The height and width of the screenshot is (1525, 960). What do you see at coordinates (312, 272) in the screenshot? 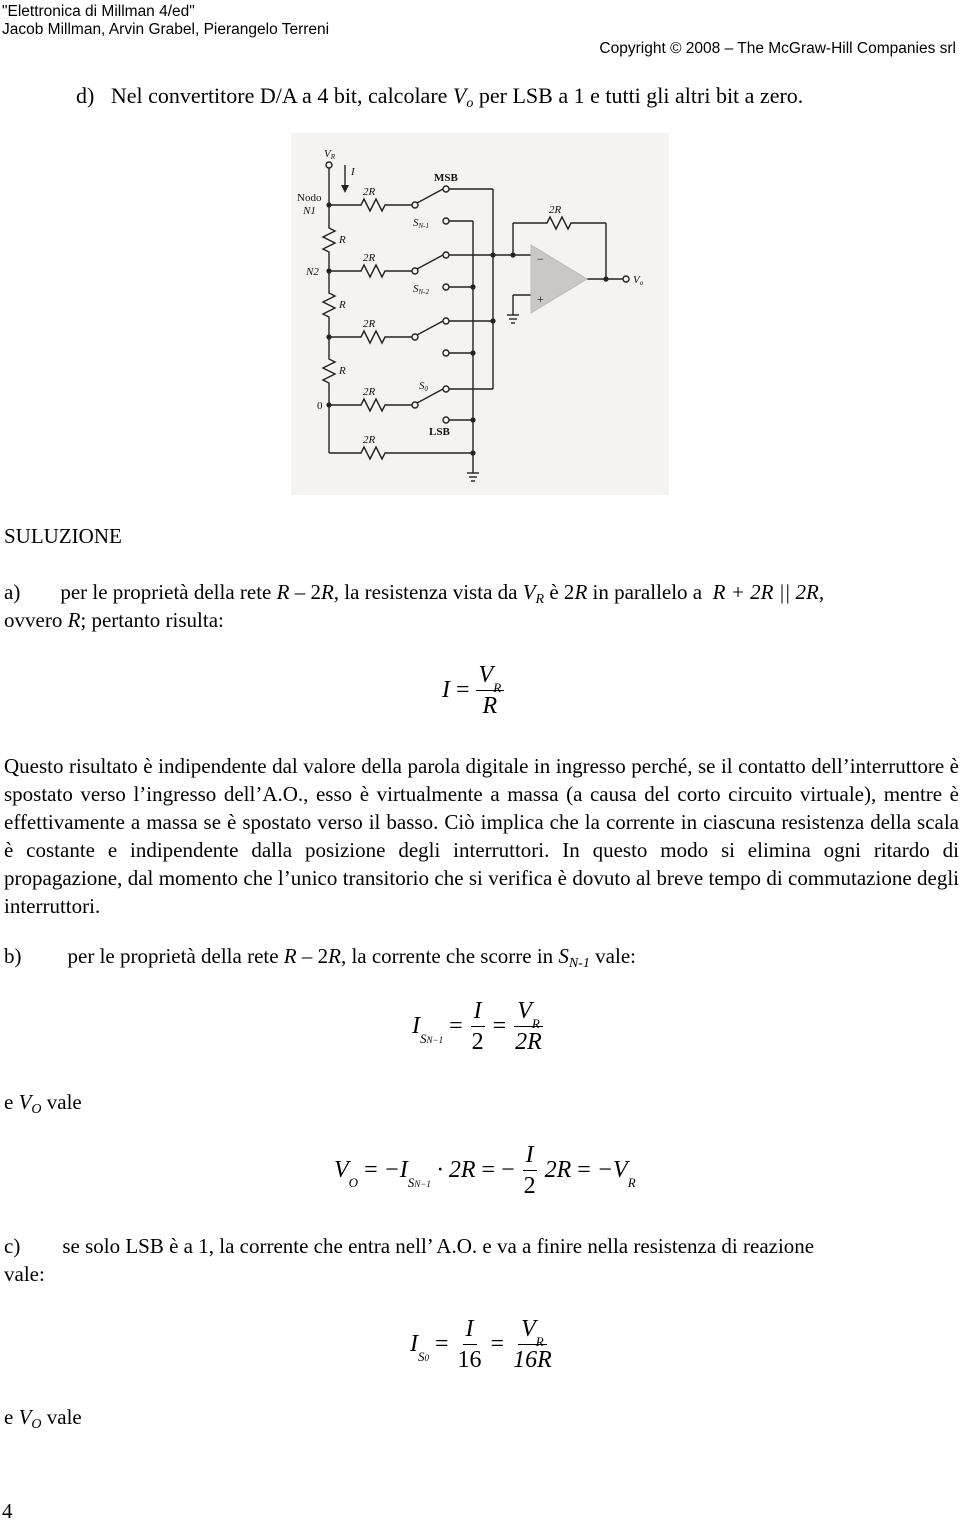
I see `n2-label: N2` at bounding box center [312, 272].